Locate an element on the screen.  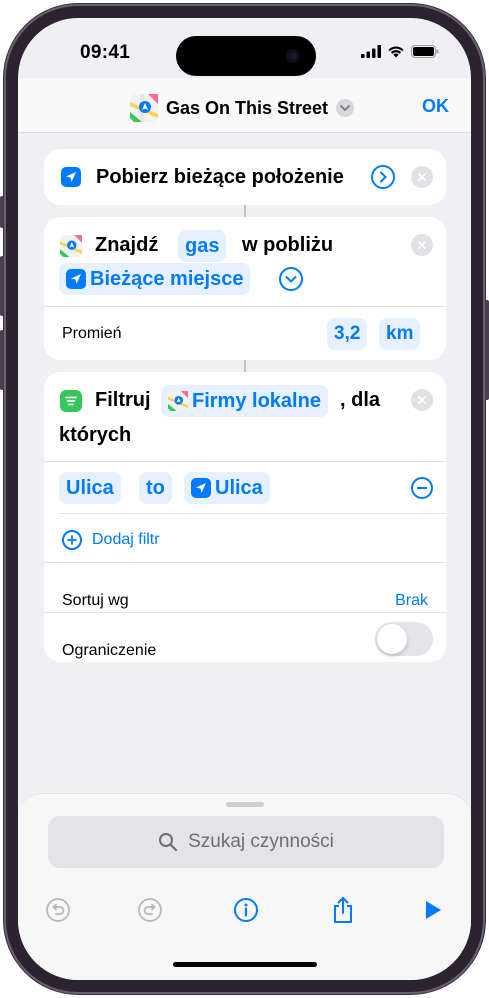
info-icon is located at coordinates (246, 910).